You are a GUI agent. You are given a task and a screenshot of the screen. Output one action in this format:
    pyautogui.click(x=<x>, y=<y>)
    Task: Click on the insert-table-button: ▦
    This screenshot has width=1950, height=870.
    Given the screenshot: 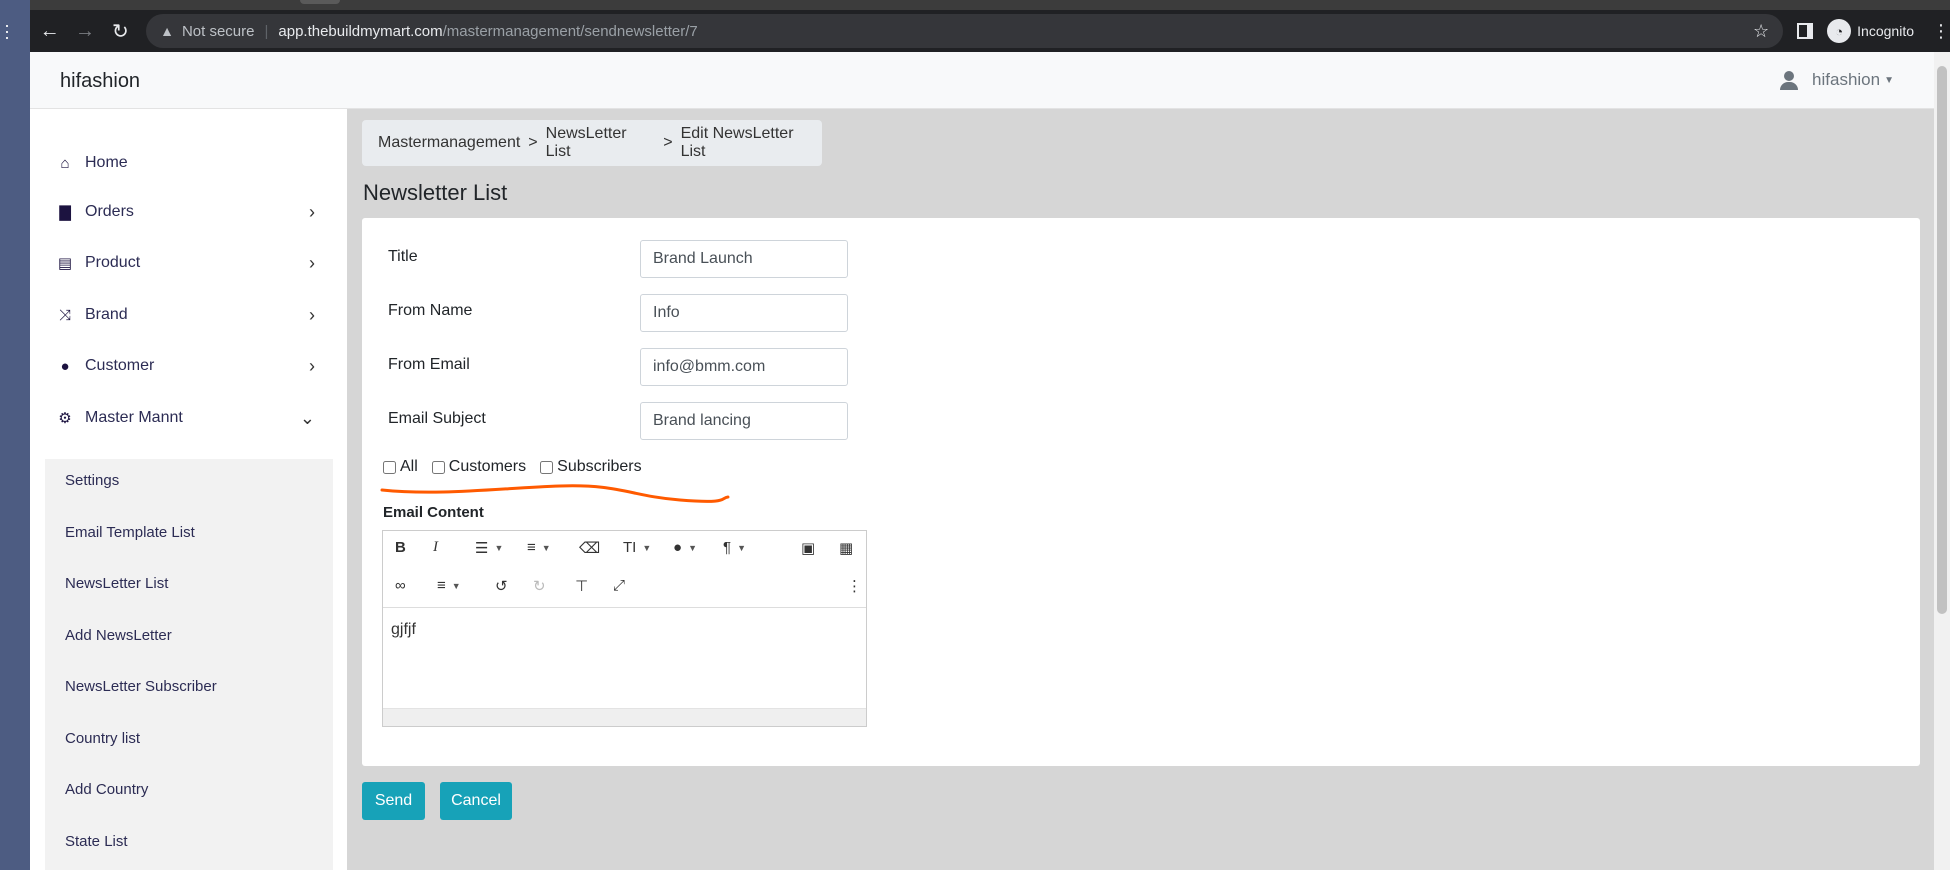 What is the action you would take?
    pyautogui.click(x=846, y=548)
    